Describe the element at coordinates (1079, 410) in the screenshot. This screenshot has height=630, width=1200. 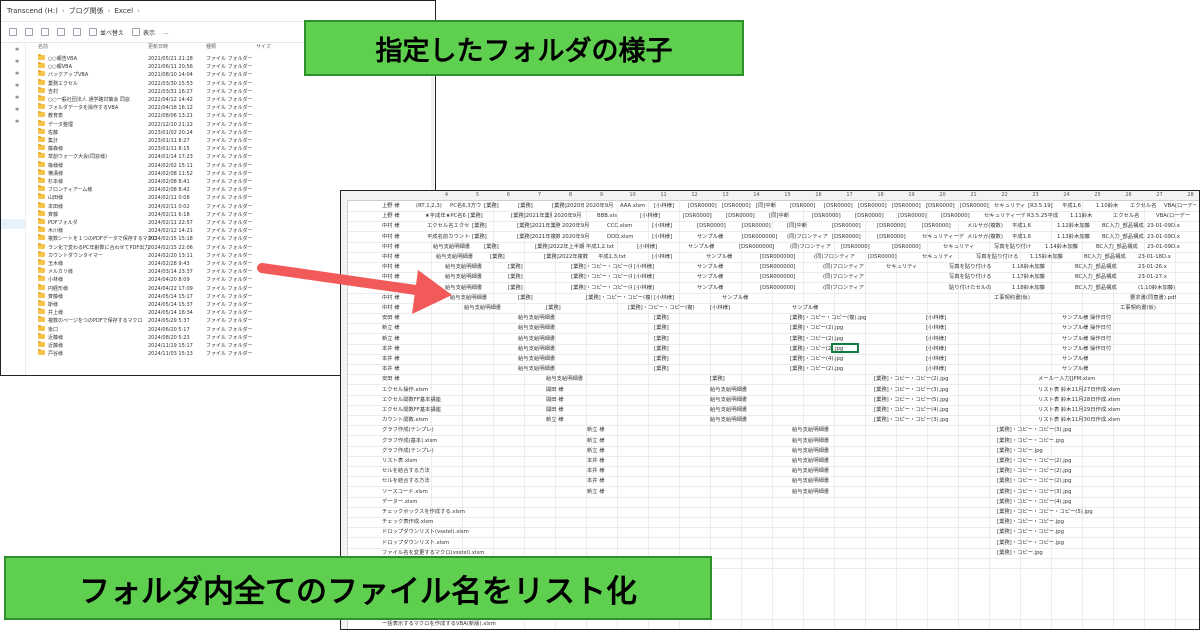
I see `sheet-cell: リスト表 鈴木11月29日作成.xlsm` at that location.